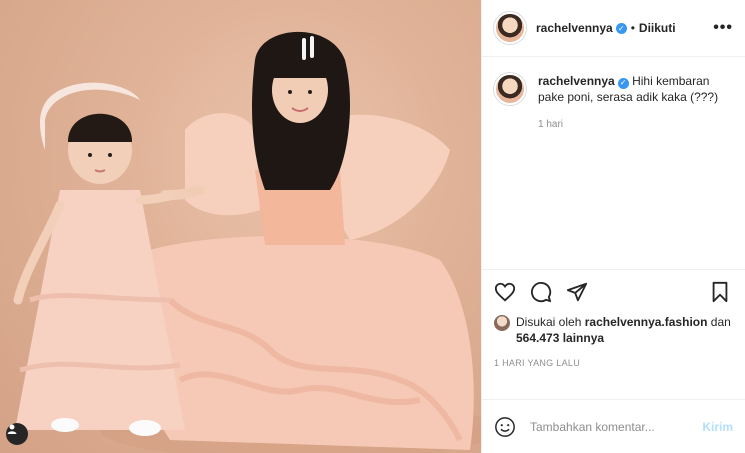 The width and height of the screenshot is (745, 453). I want to click on tagged-users-button, so click(17, 434).